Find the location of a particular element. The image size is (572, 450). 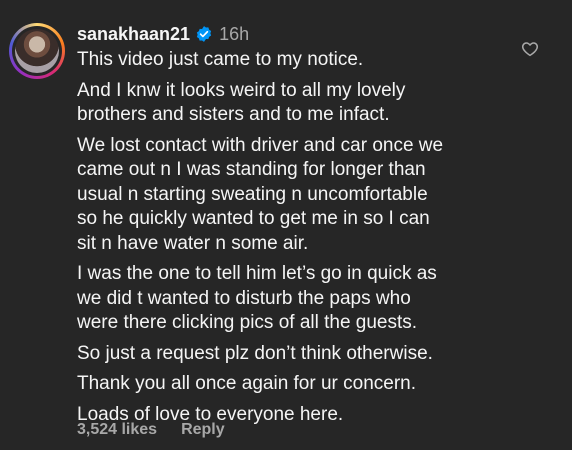

heart-outline-icon is located at coordinates (530, 49).